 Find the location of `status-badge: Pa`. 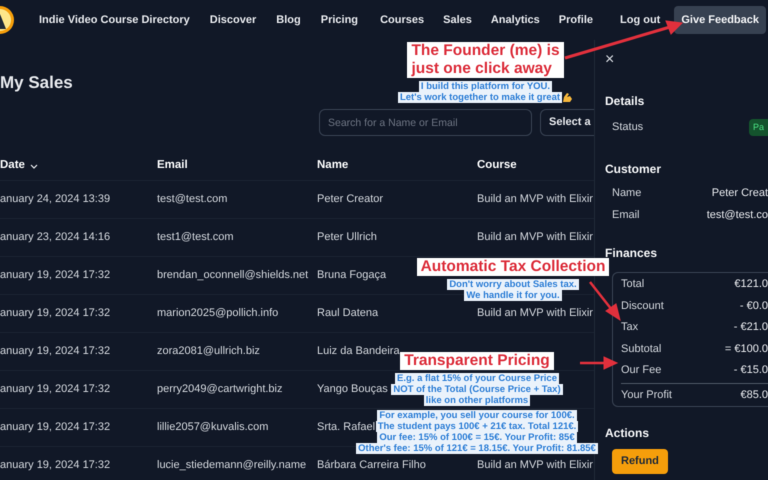

status-badge: Pa is located at coordinates (758, 127).